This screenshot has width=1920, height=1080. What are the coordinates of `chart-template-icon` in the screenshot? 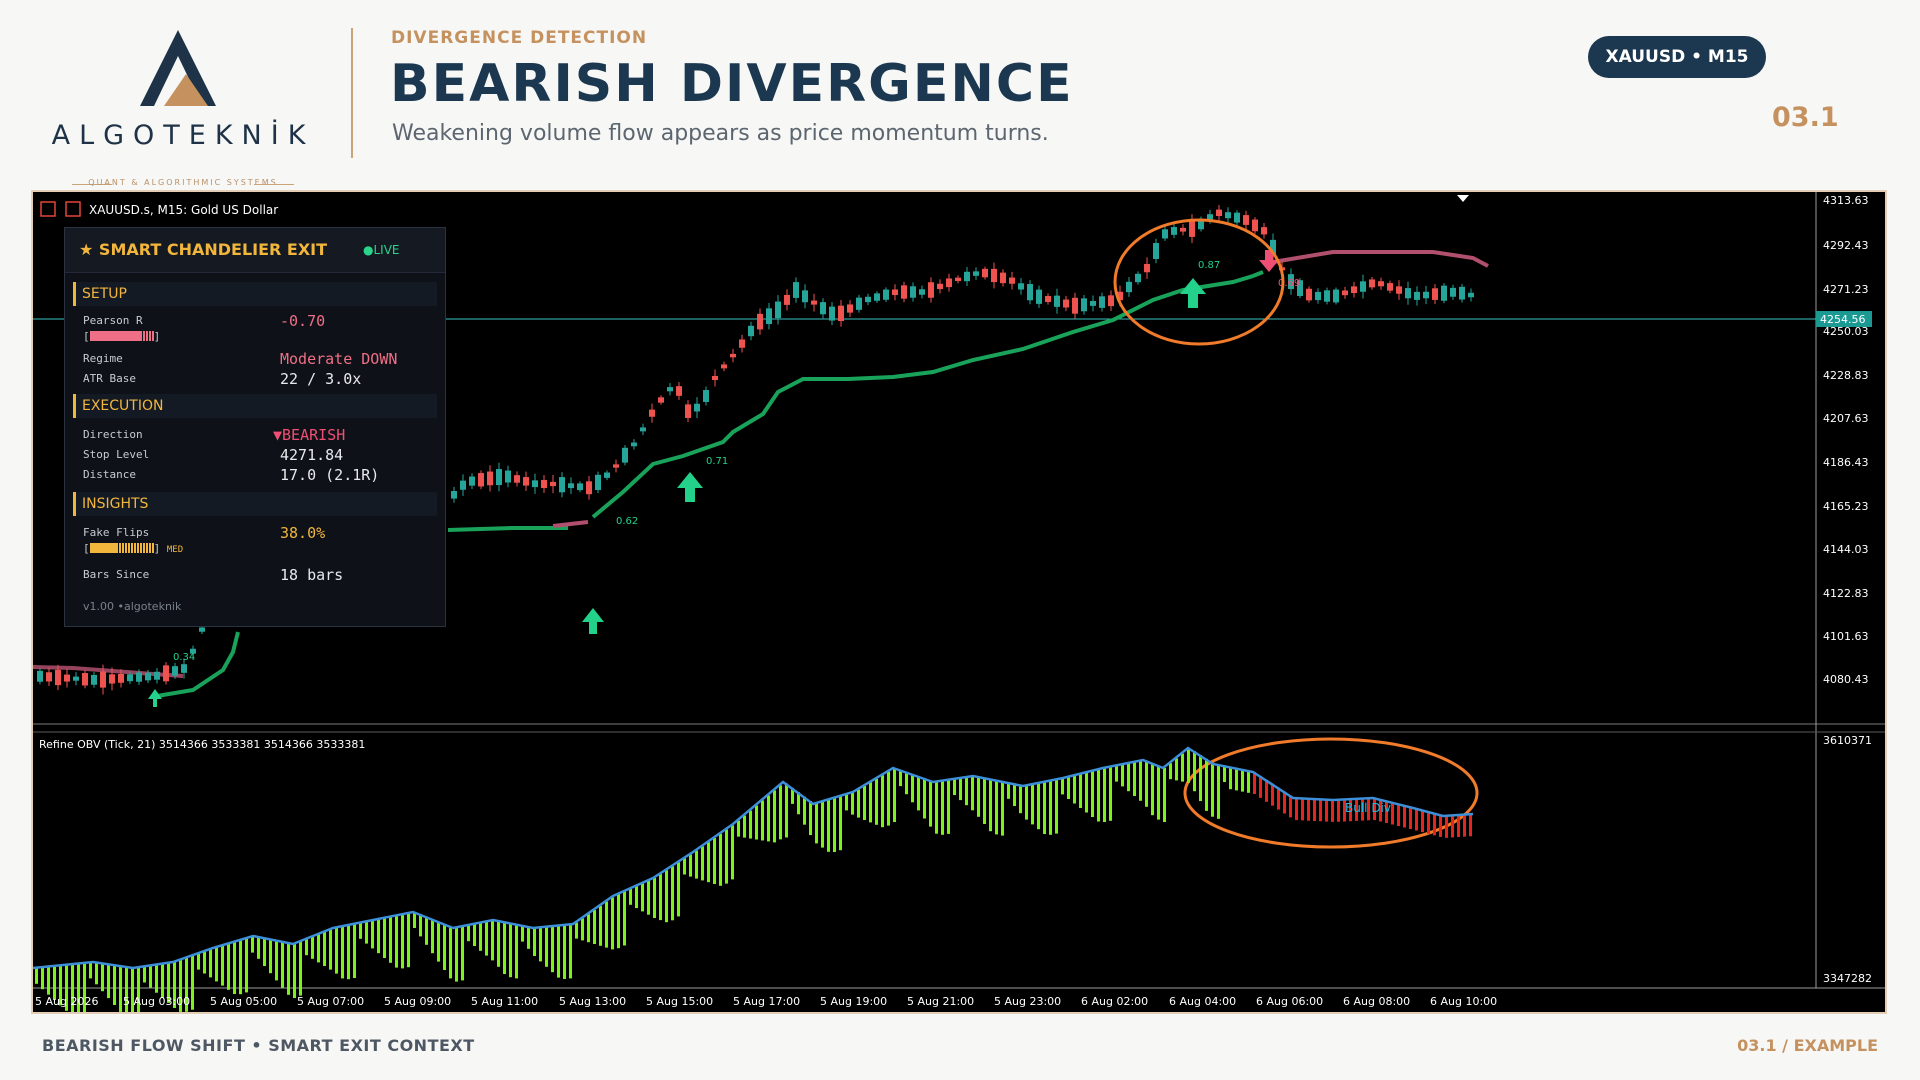 It's located at (73, 209).